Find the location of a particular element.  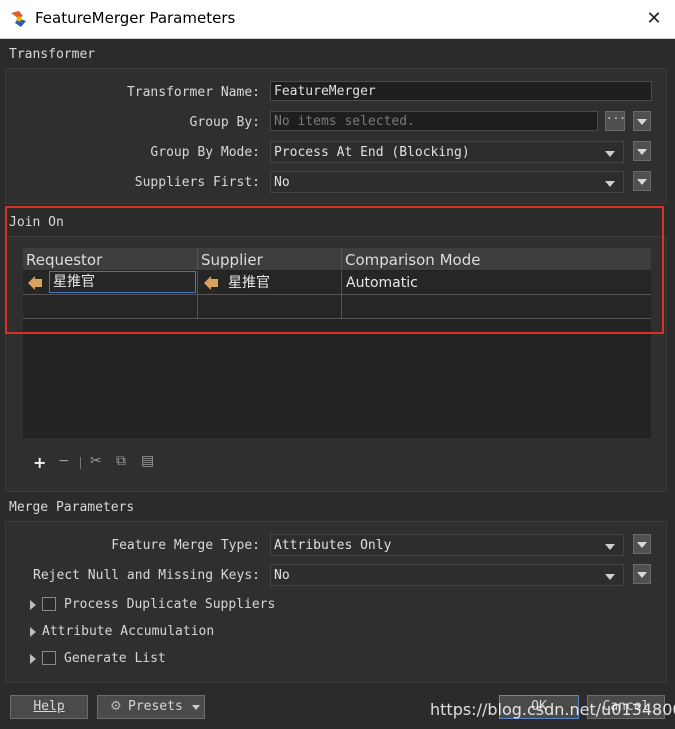

copy-icon: ⧉ is located at coordinates (121, 461).